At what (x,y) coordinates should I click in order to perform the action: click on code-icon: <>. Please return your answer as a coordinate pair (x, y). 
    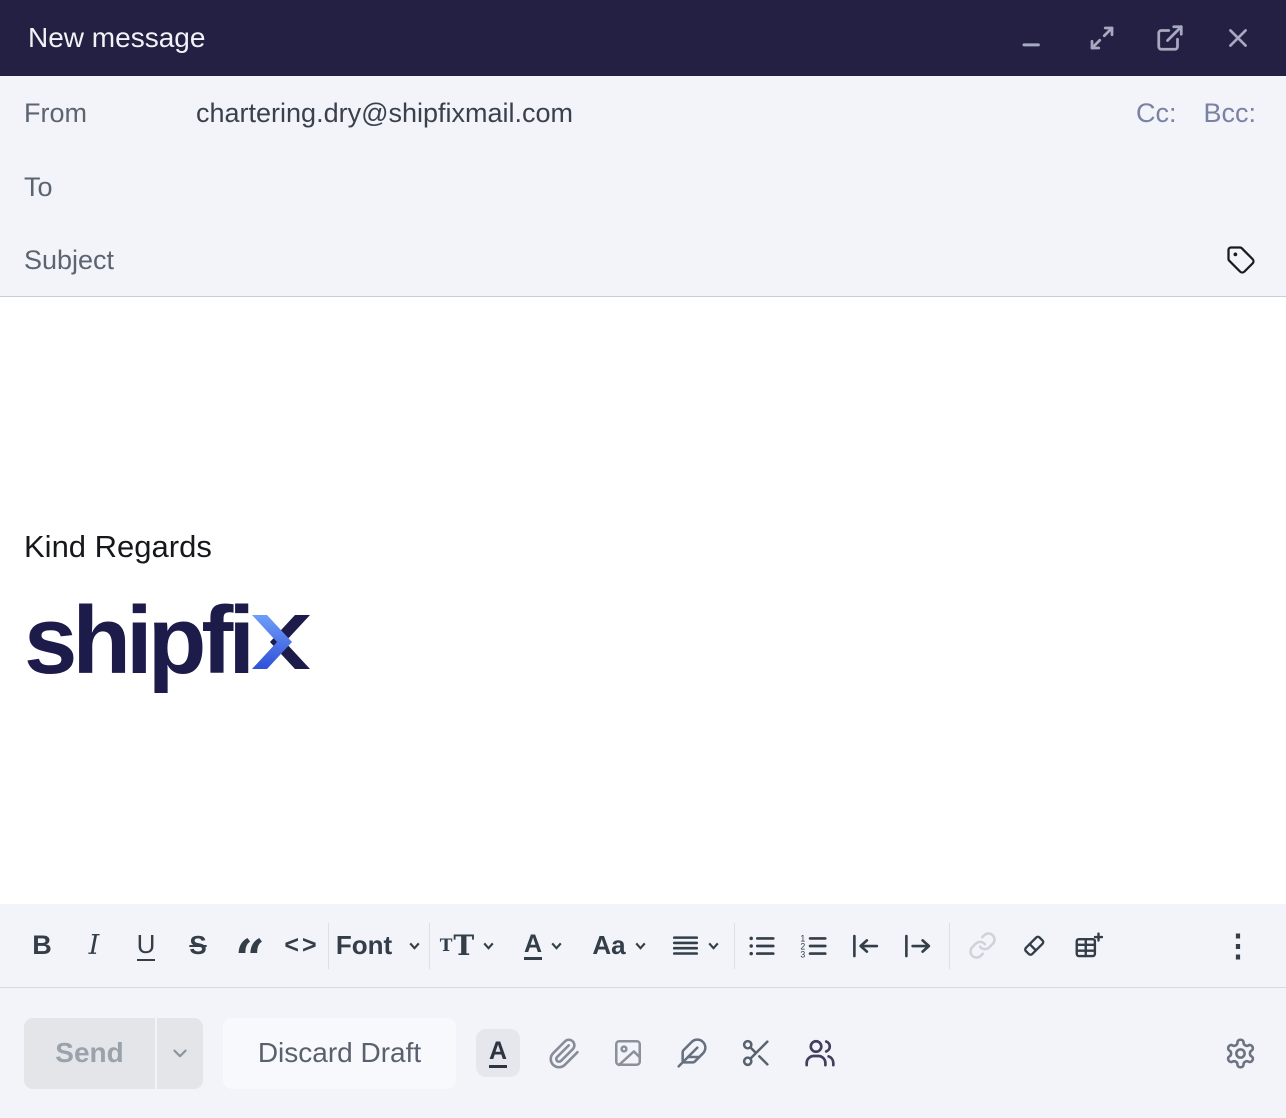
    Looking at the image, I should click on (302, 945).